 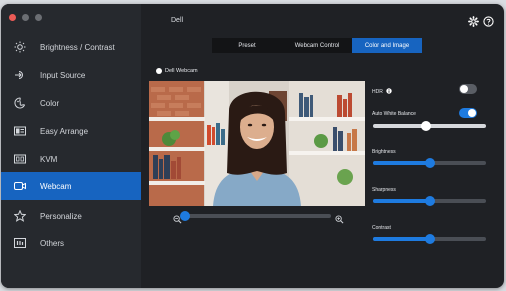 I want to click on sidebar-item-label: Input Source, so click(x=63, y=75).